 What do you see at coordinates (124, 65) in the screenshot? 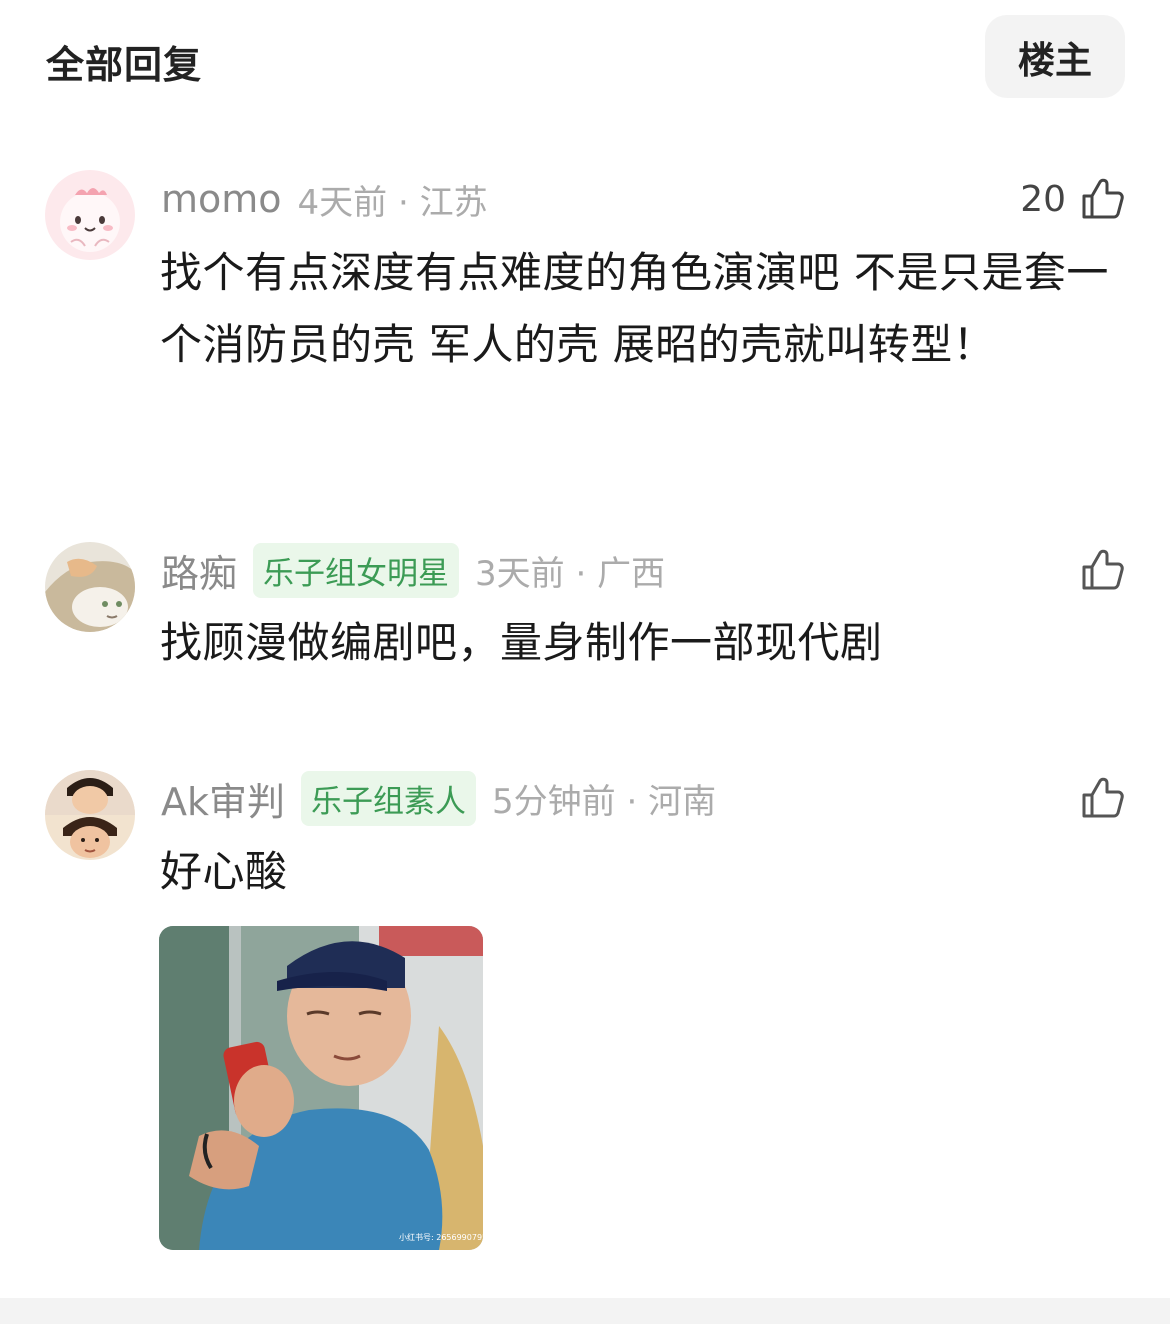
I see `page-title: 全部回复` at bounding box center [124, 65].